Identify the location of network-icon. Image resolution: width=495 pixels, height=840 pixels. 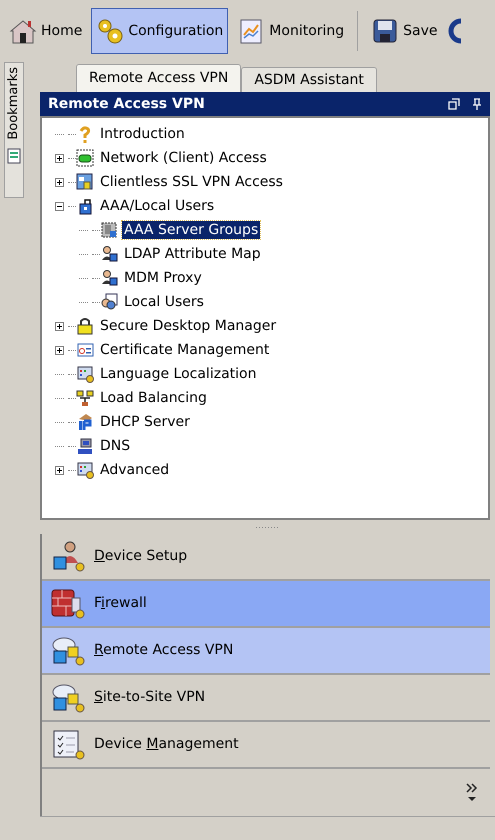
(85, 398).